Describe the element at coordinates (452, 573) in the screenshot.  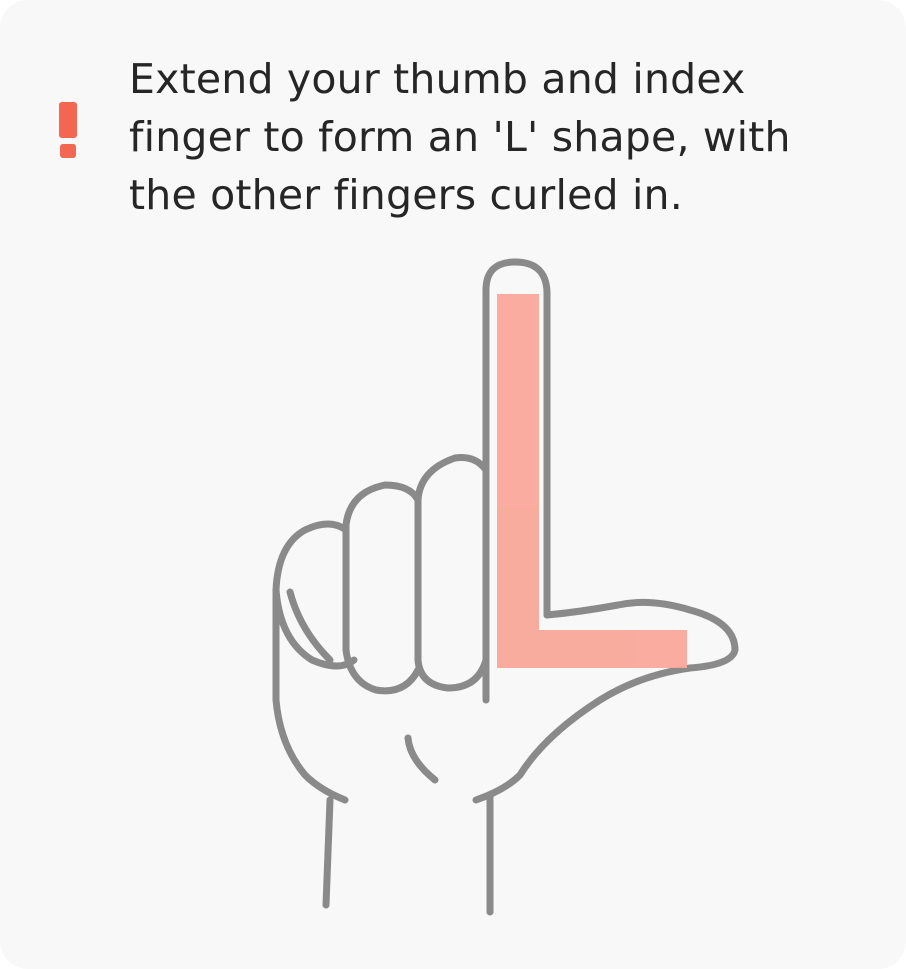
I see `curled-finger-1-outline` at that location.